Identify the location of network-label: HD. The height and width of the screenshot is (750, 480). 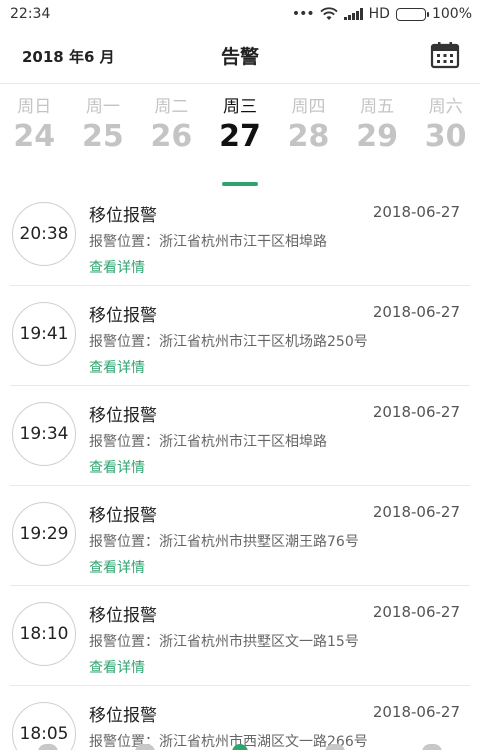
(379, 14).